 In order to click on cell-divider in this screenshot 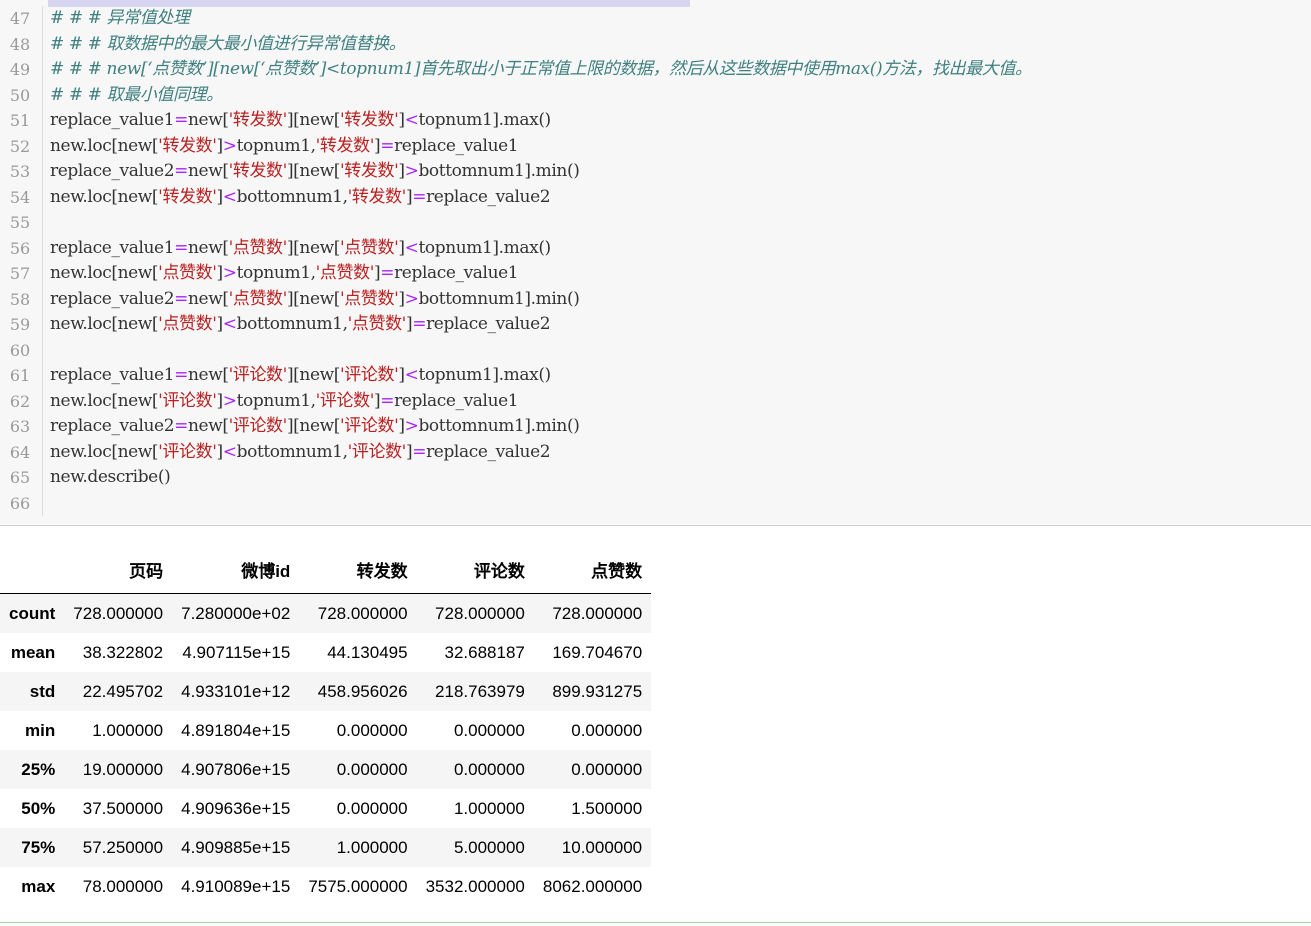, I will do `click(655, 922)`.